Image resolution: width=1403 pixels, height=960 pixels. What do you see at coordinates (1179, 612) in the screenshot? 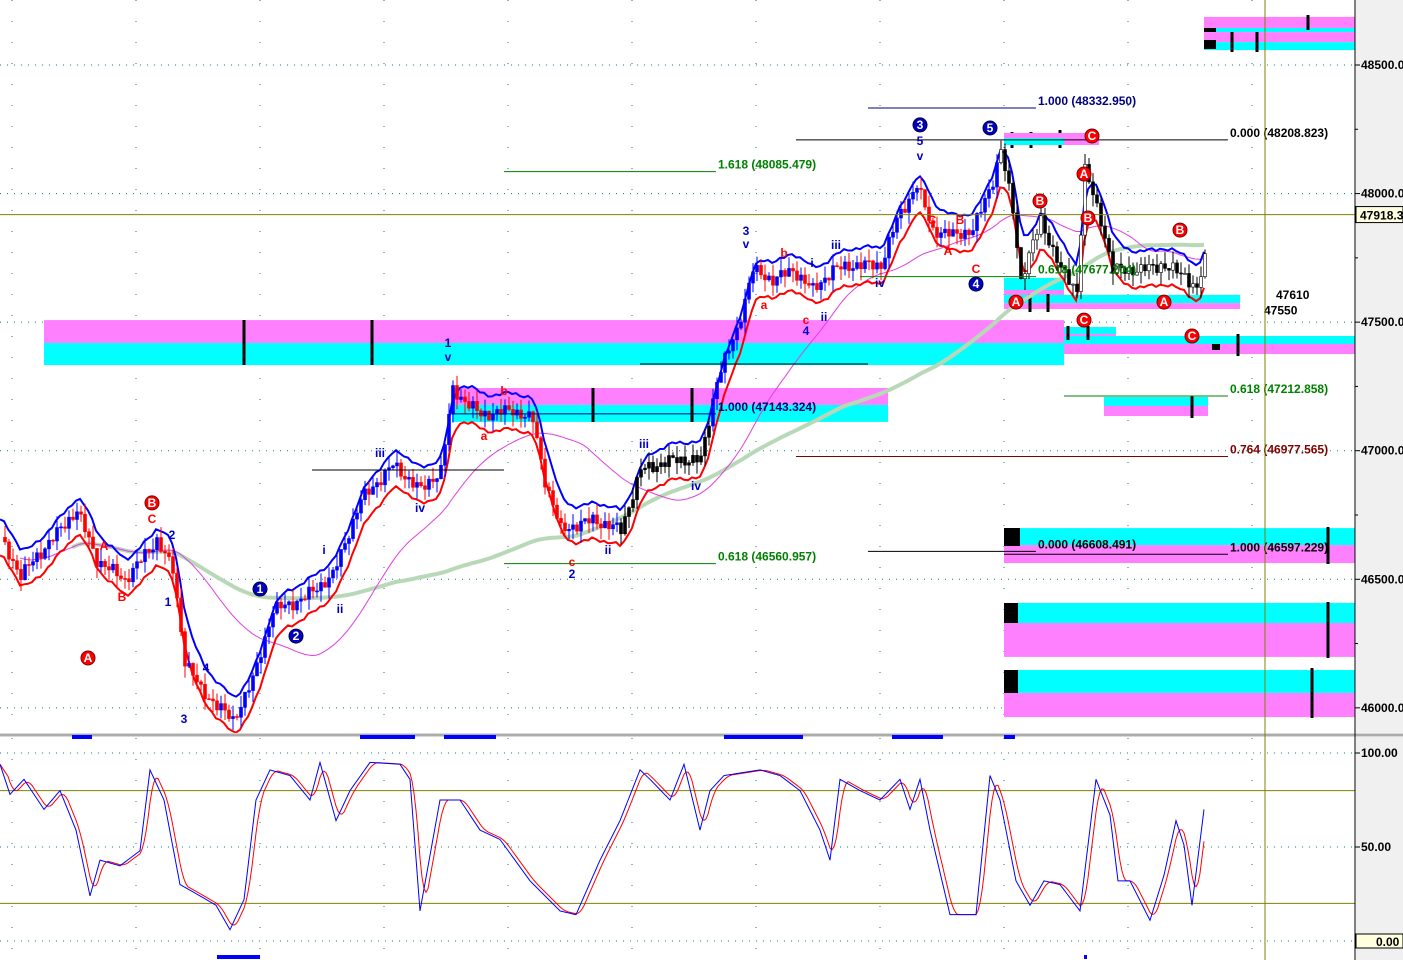
I see `zone-band-cyan` at bounding box center [1179, 612].